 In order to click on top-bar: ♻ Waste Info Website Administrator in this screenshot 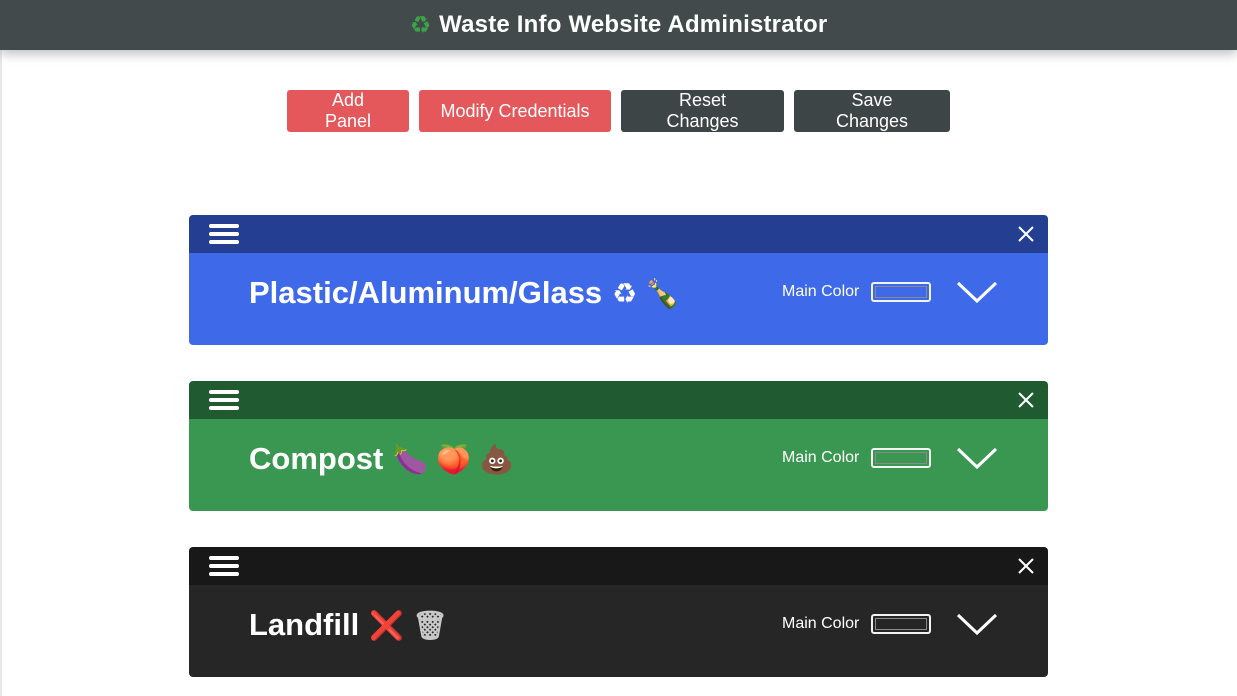, I will do `click(618, 25)`.